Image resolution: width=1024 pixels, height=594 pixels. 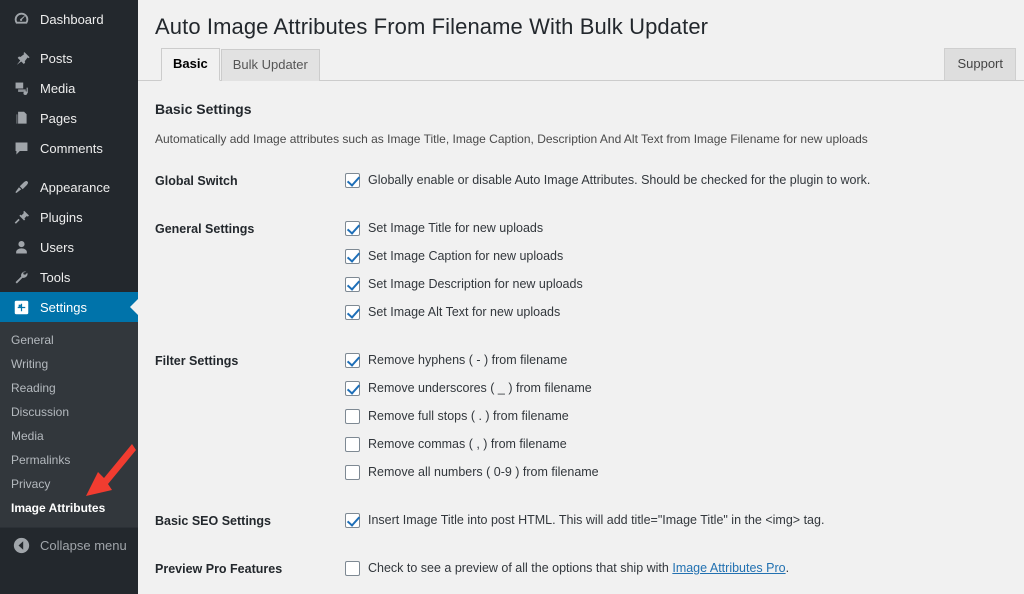 I want to click on settings-icon, so click(x=21, y=307).